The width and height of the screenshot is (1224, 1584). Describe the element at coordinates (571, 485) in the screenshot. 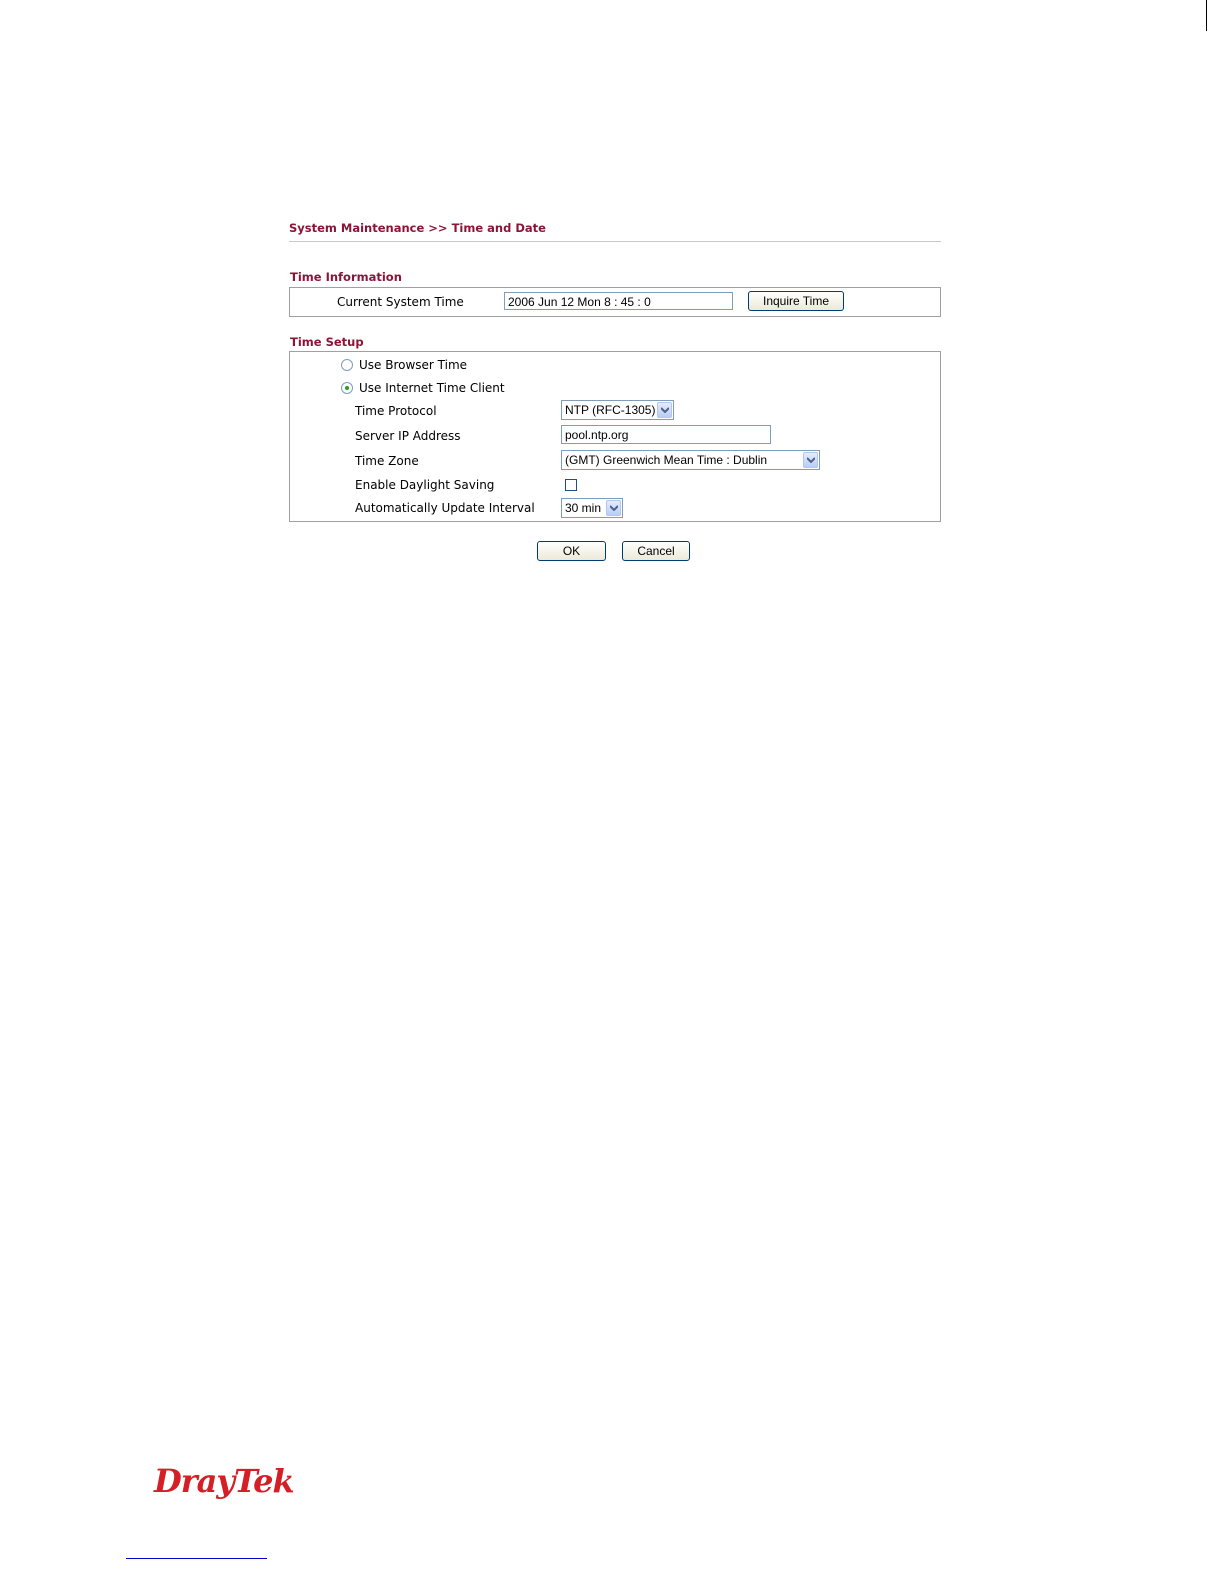

I see `daylight-saving-checkbox` at that location.